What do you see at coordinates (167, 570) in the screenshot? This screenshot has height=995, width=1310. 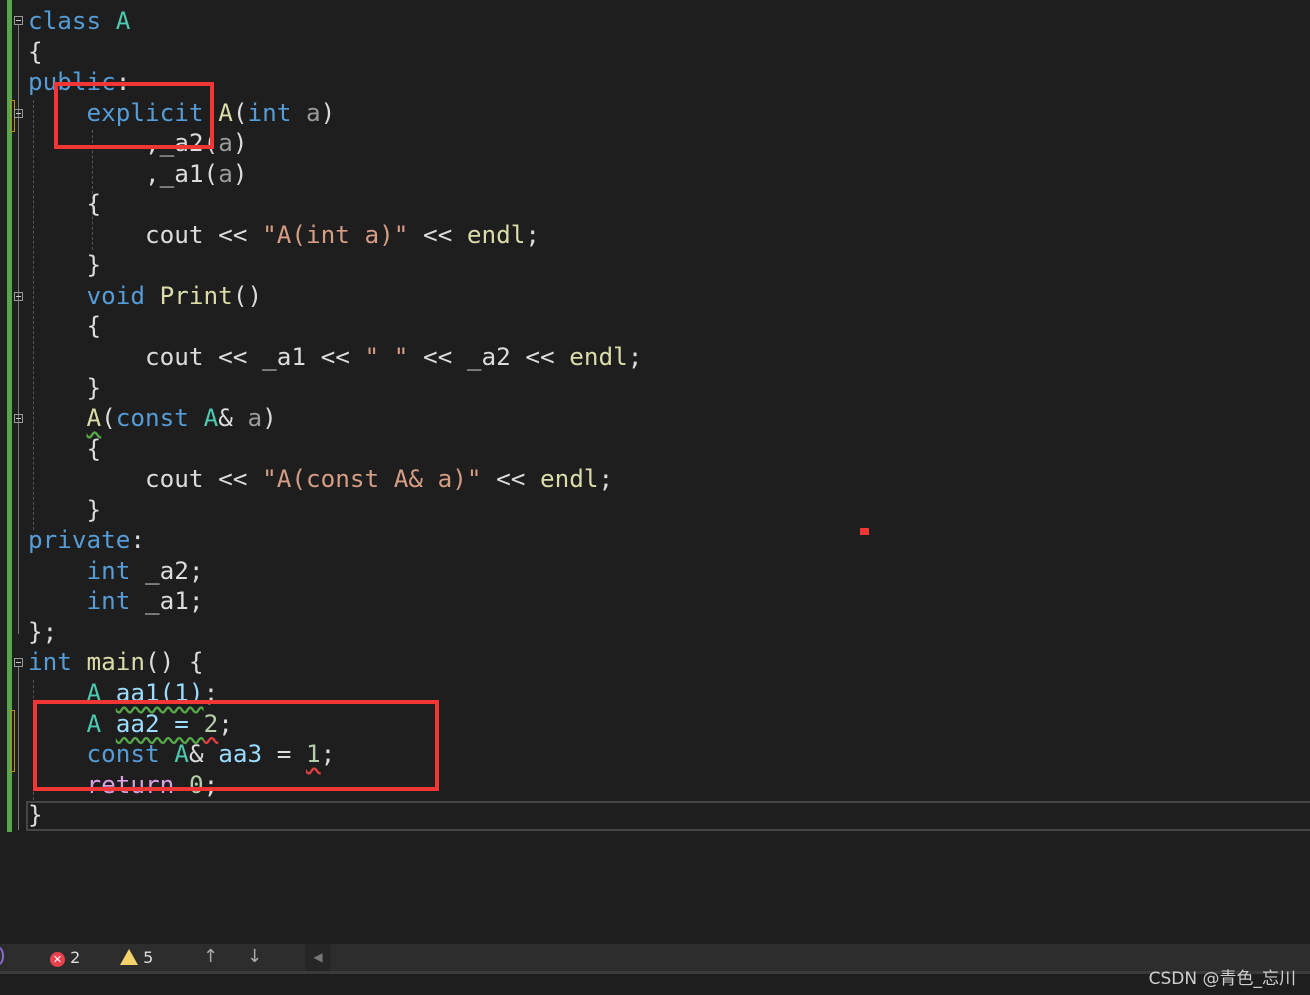 I see `code-token: _a2;` at bounding box center [167, 570].